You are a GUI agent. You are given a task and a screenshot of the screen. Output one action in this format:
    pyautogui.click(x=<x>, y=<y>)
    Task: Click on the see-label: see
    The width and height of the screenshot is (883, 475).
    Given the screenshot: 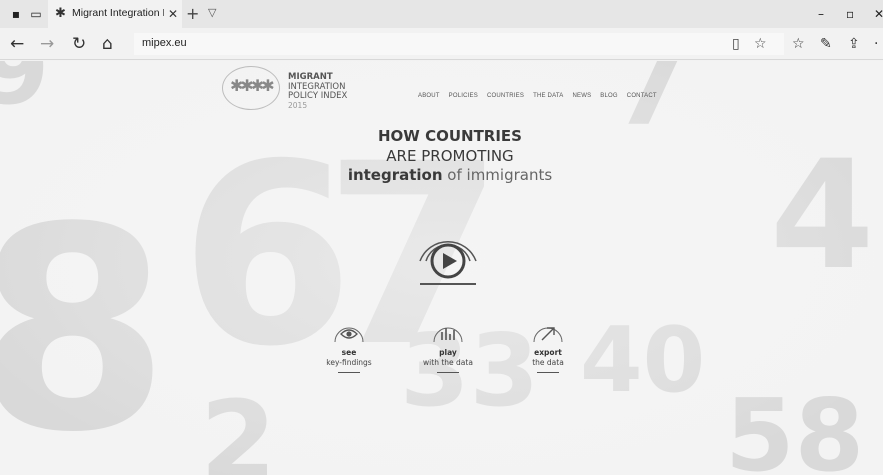 What is the action you would take?
    pyautogui.click(x=349, y=352)
    